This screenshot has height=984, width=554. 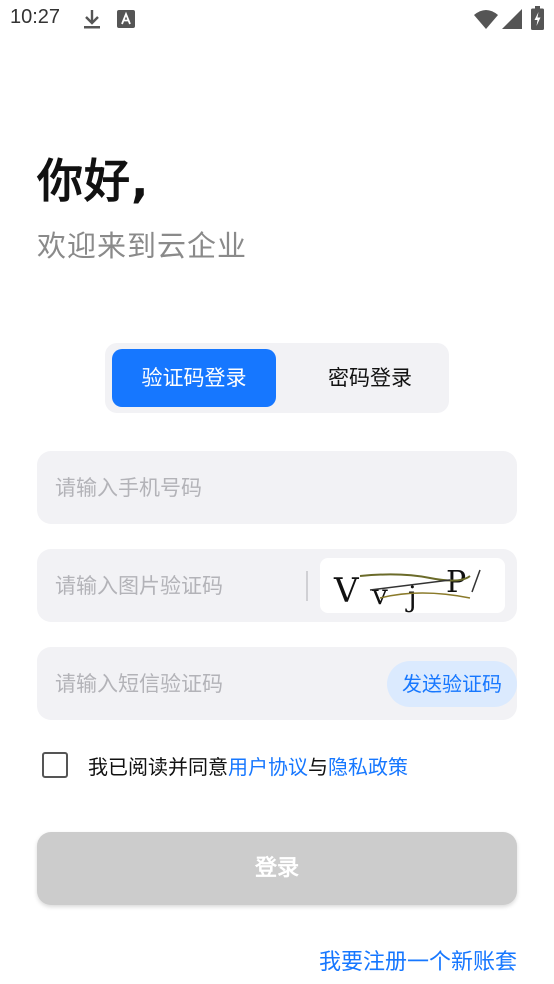 What do you see at coordinates (268, 767) in the screenshot?
I see `user-agreement-link: 用户协议` at bounding box center [268, 767].